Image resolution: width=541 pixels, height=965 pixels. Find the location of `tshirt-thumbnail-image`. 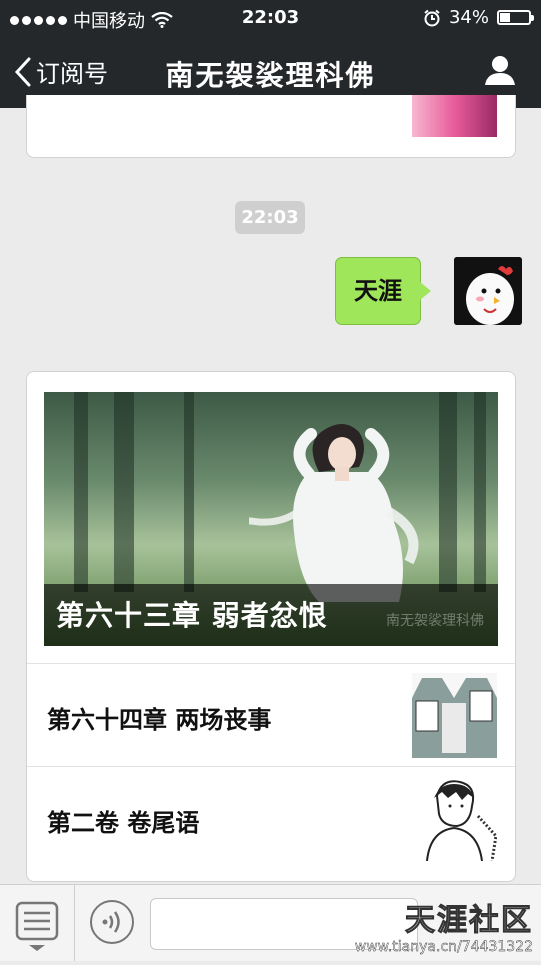

tshirt-thumbnail-image is located at coordinates (454, 715).